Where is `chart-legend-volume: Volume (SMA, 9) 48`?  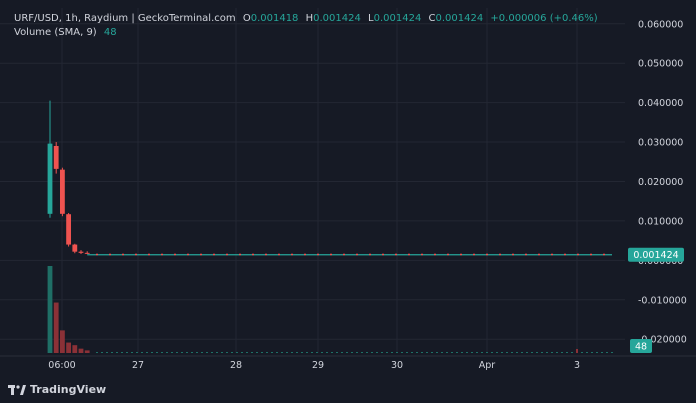 chart-legend-volume: Volume (SMA, 9) 48 is located at coordinates (65, 32).